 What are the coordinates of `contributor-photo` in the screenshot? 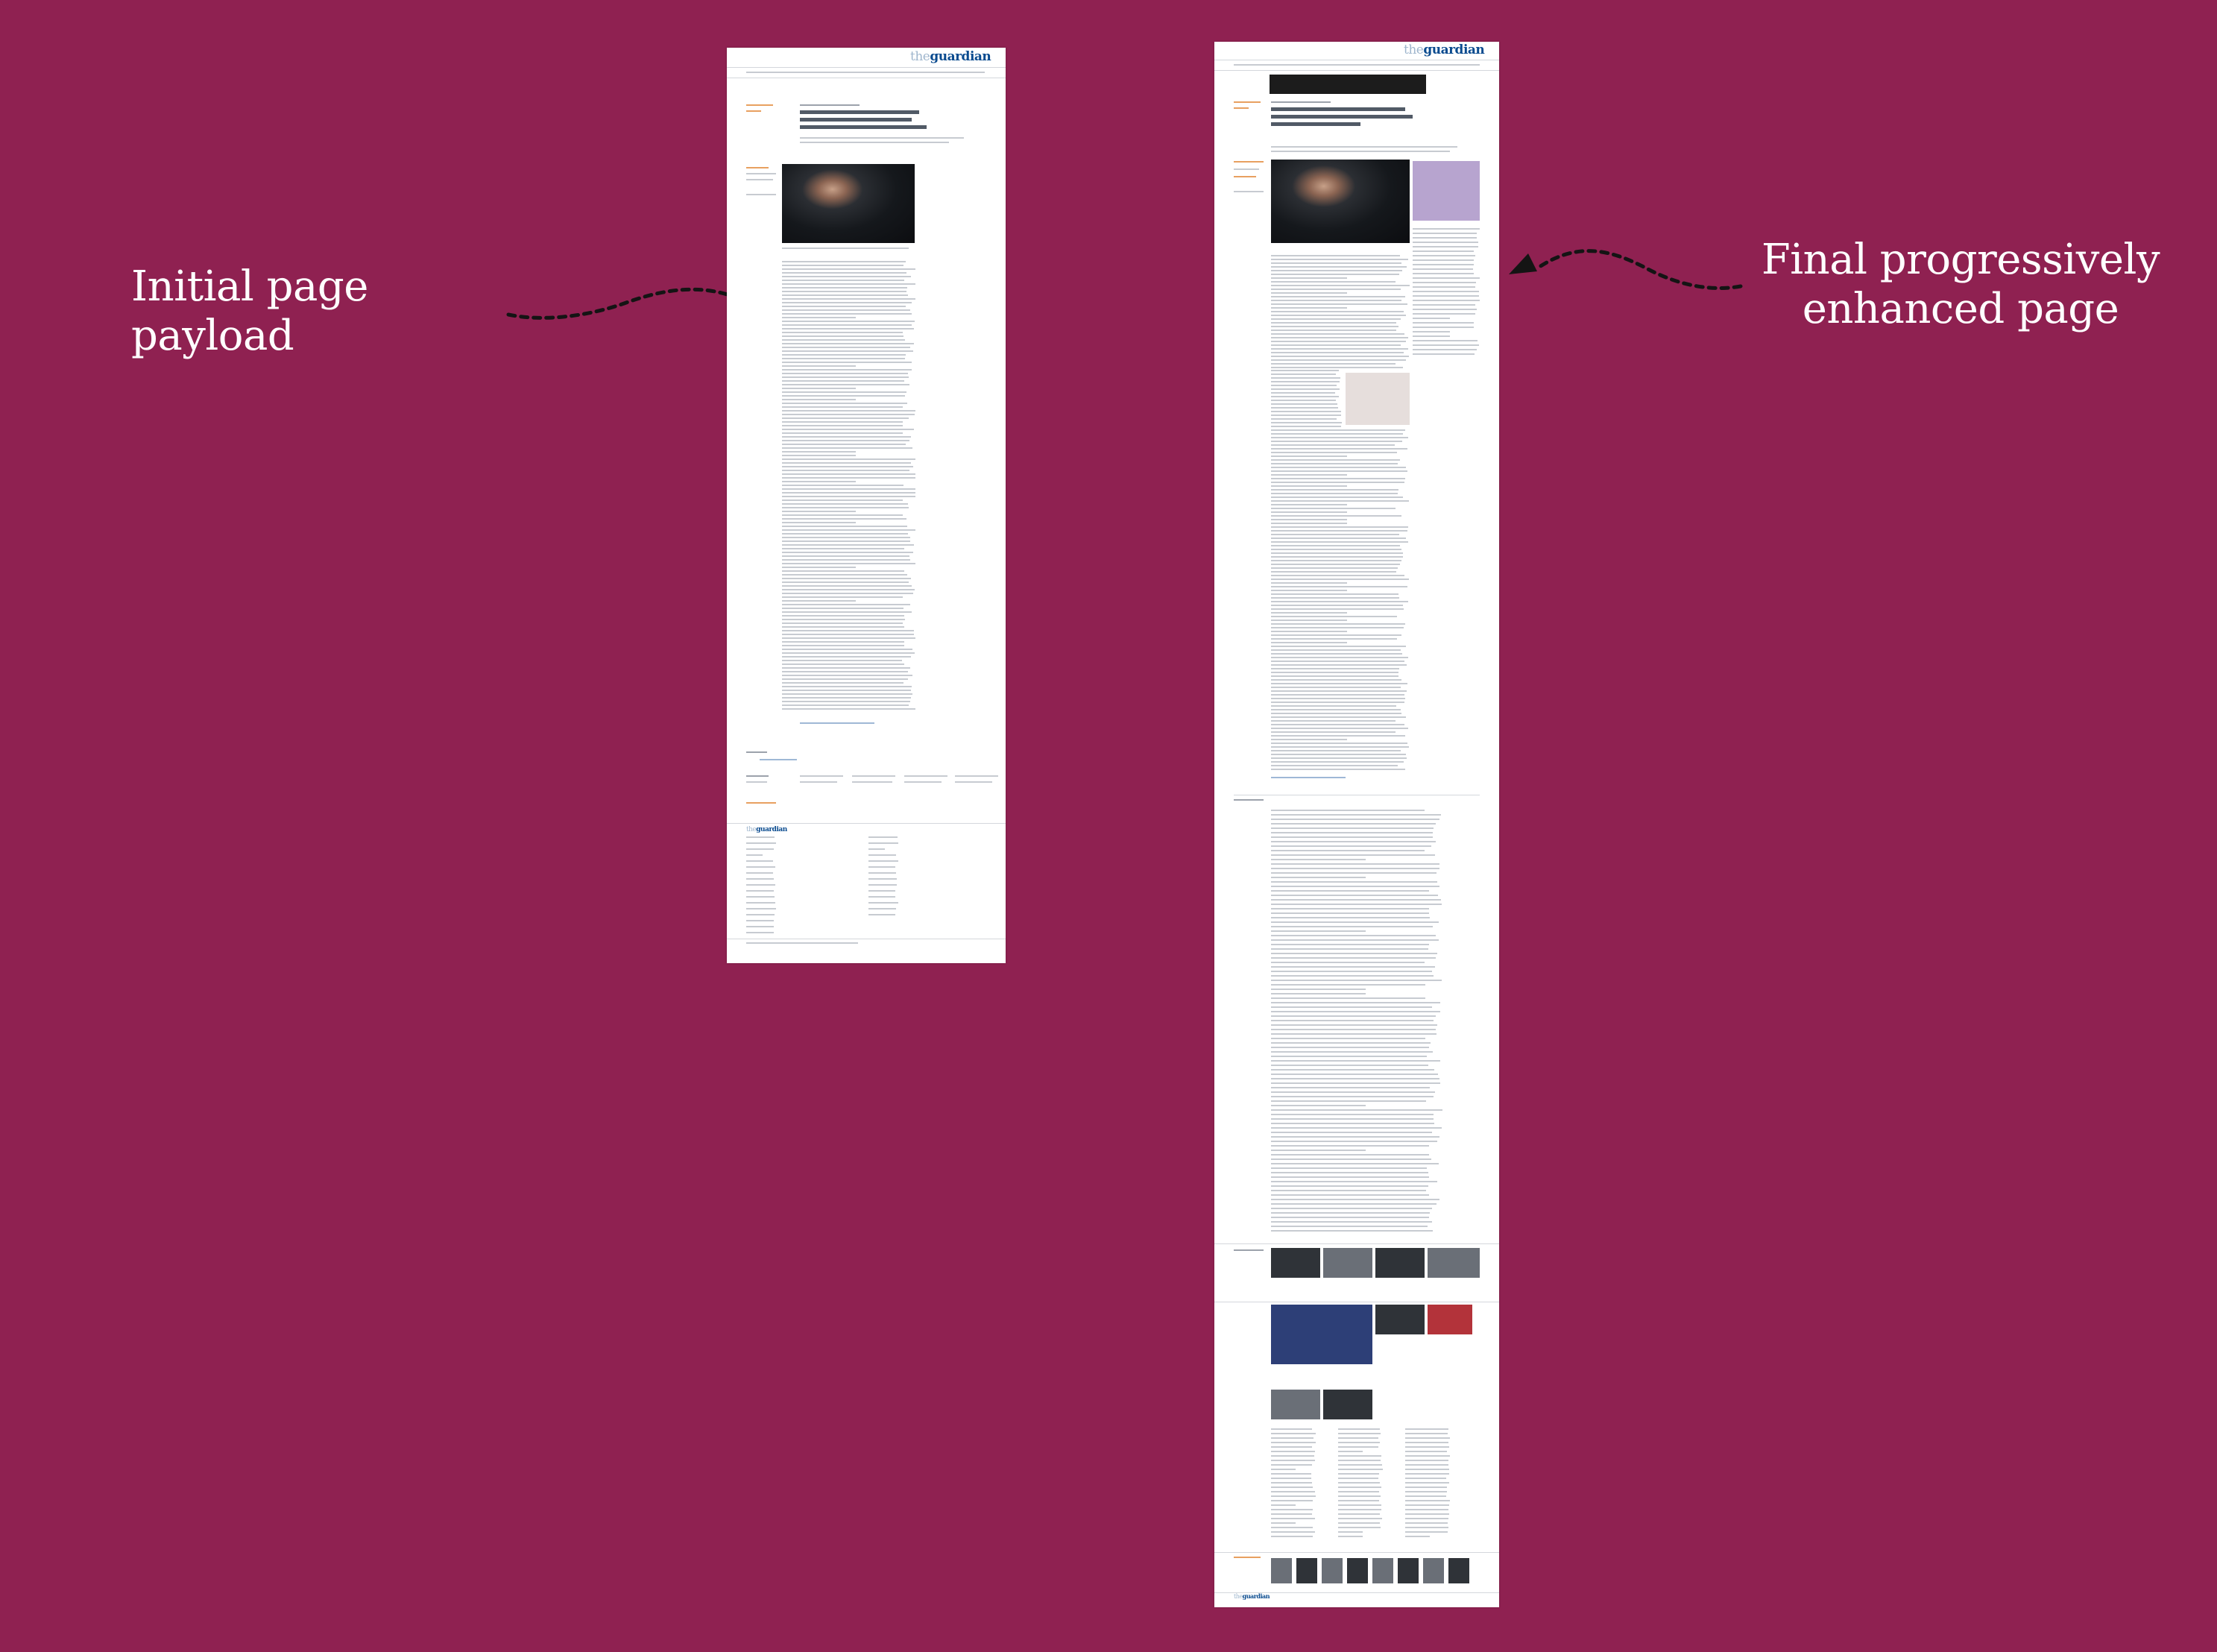 It's located at (1332, 1570).